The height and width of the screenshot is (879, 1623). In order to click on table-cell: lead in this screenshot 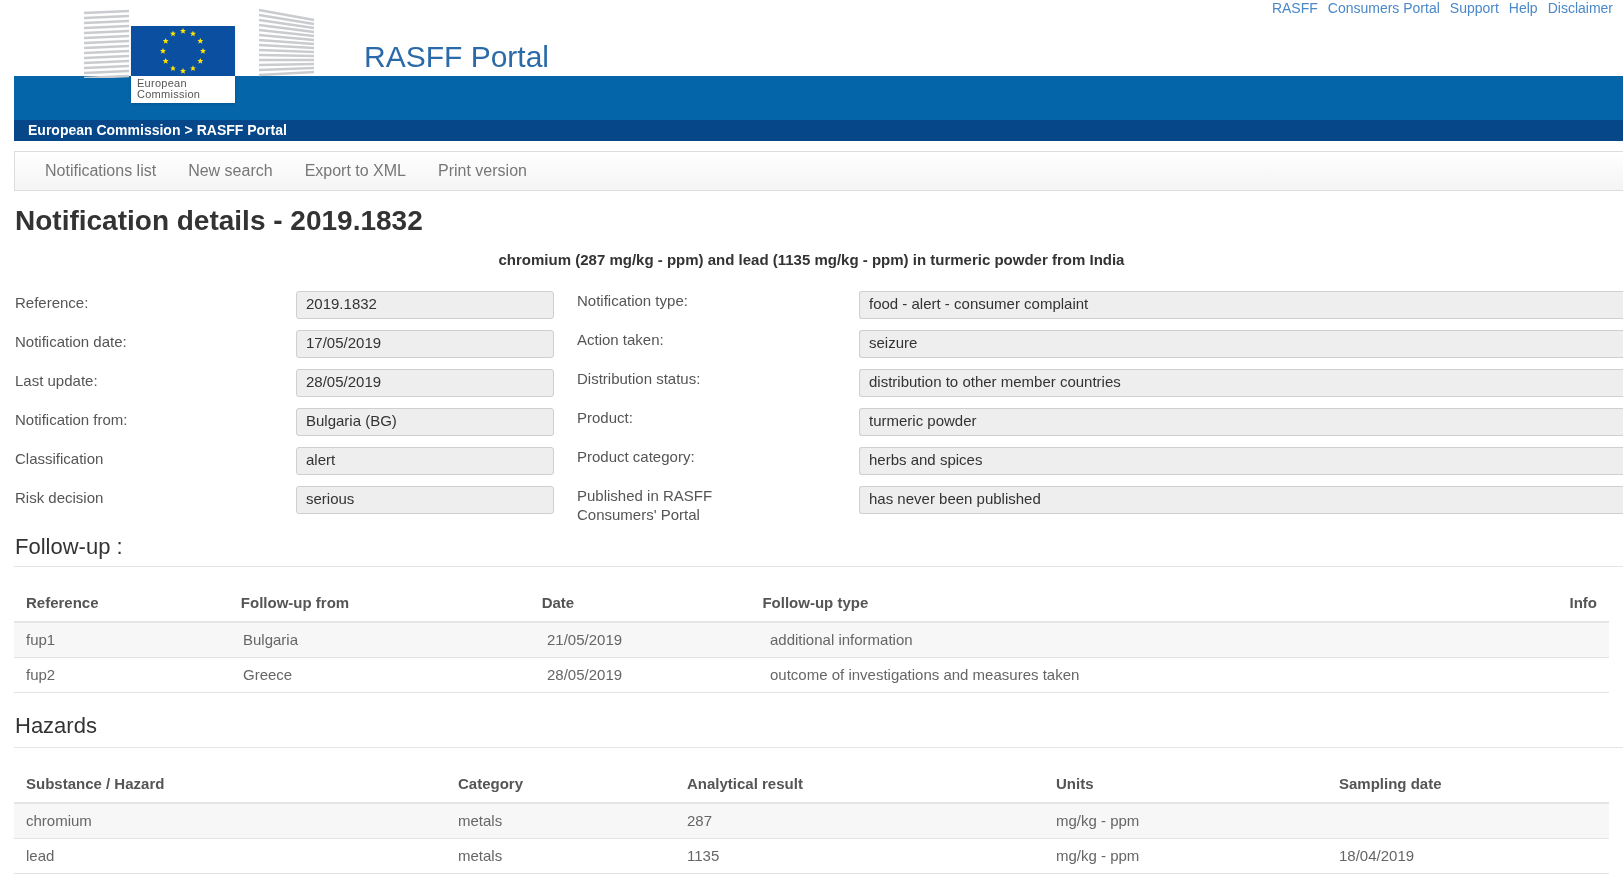, I will do `click(40, 855)`.